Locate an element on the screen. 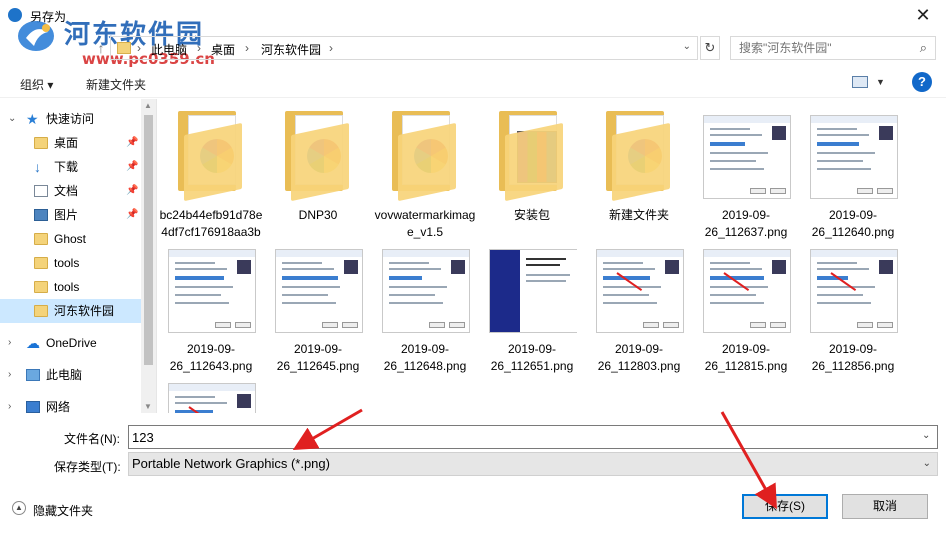  nav-quick-access: ⌄ ★ 快速访问 is located at coordinates (70, 119).